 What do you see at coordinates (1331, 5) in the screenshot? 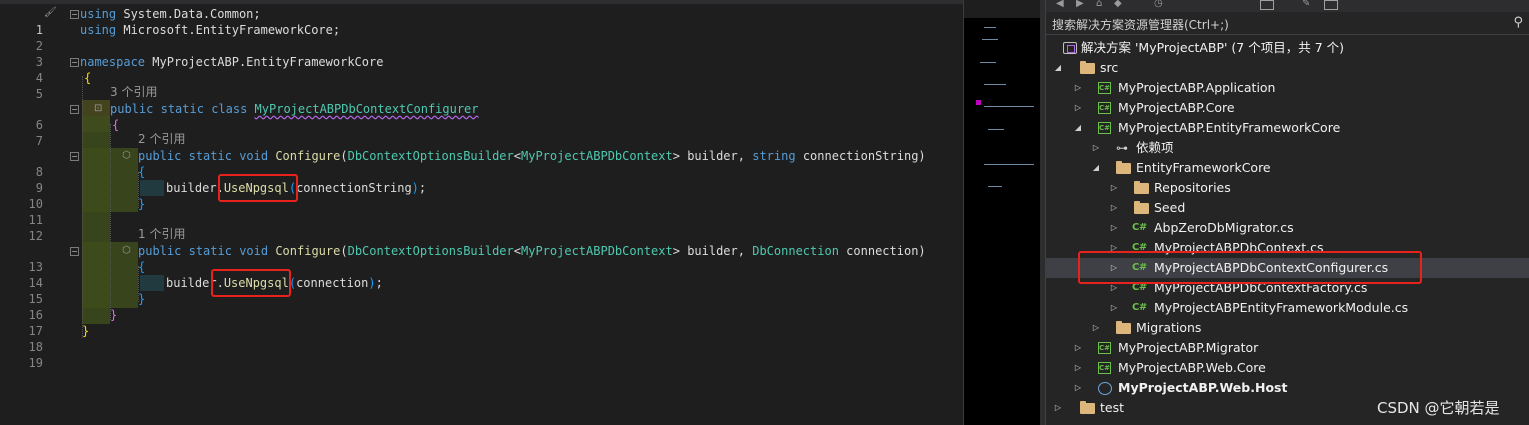
I see `preview-icon` at bounding box center [1331, 5].